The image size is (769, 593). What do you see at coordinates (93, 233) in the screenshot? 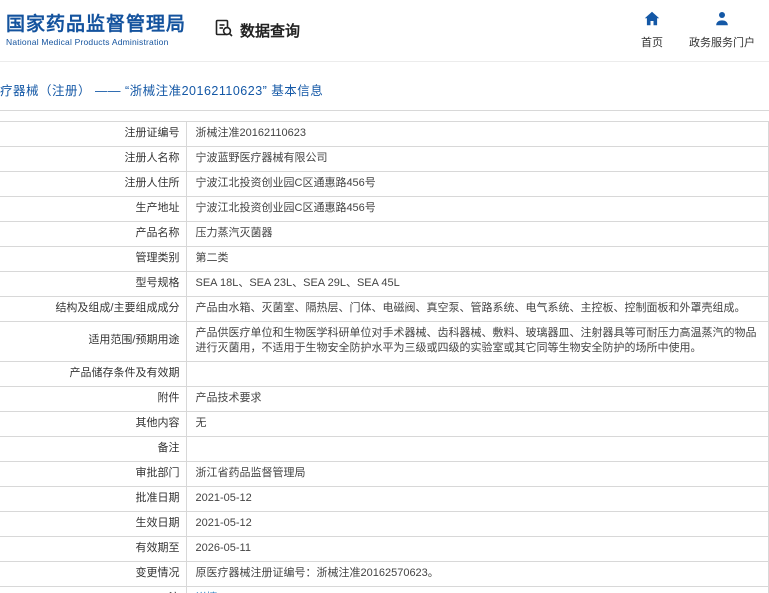
I see `row-label: 产品名称` at bounding box center [93, 233].